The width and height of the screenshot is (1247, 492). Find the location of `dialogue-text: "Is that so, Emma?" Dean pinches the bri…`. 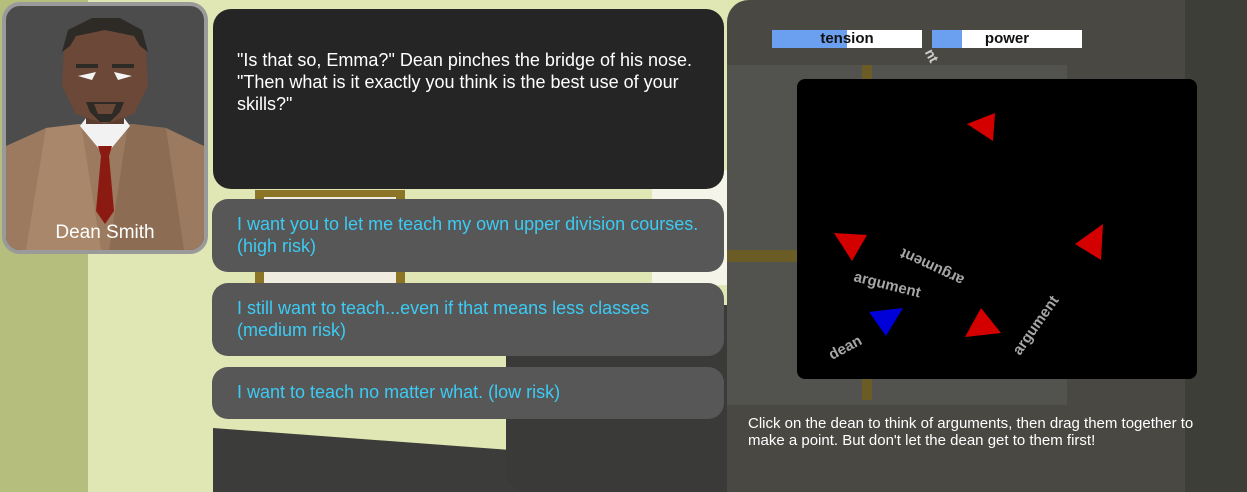

dialogue-text: "Is that so, Emma?" Dean pinches the bri… is located at coordinates (465, 82).